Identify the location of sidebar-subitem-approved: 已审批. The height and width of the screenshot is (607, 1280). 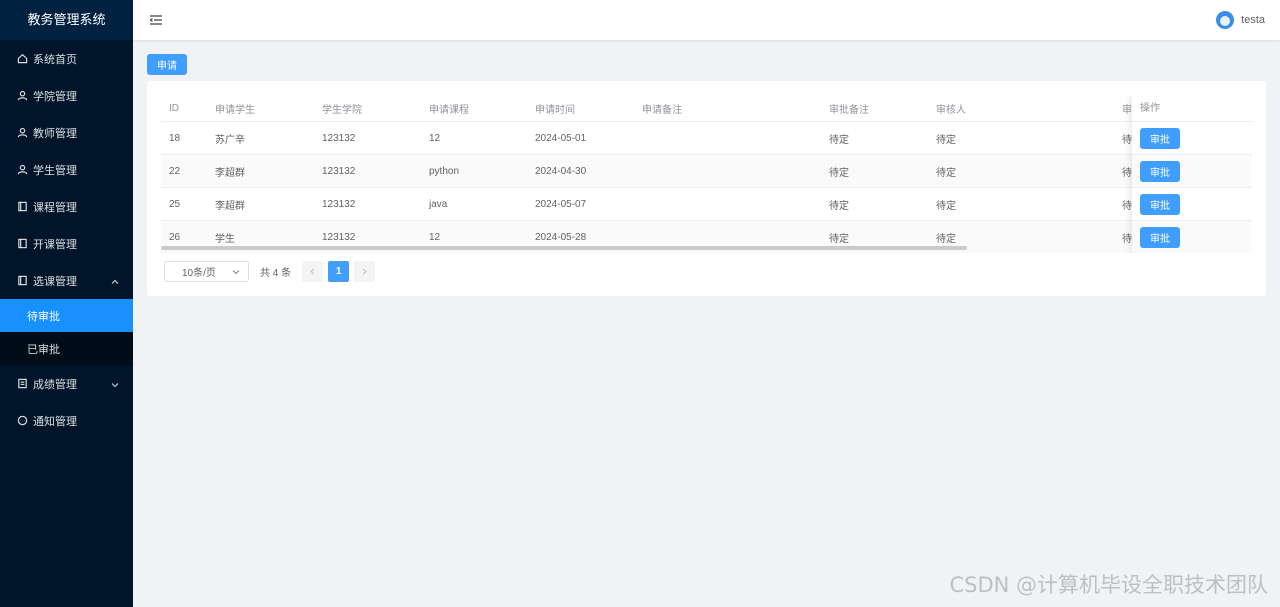
(66, 348).